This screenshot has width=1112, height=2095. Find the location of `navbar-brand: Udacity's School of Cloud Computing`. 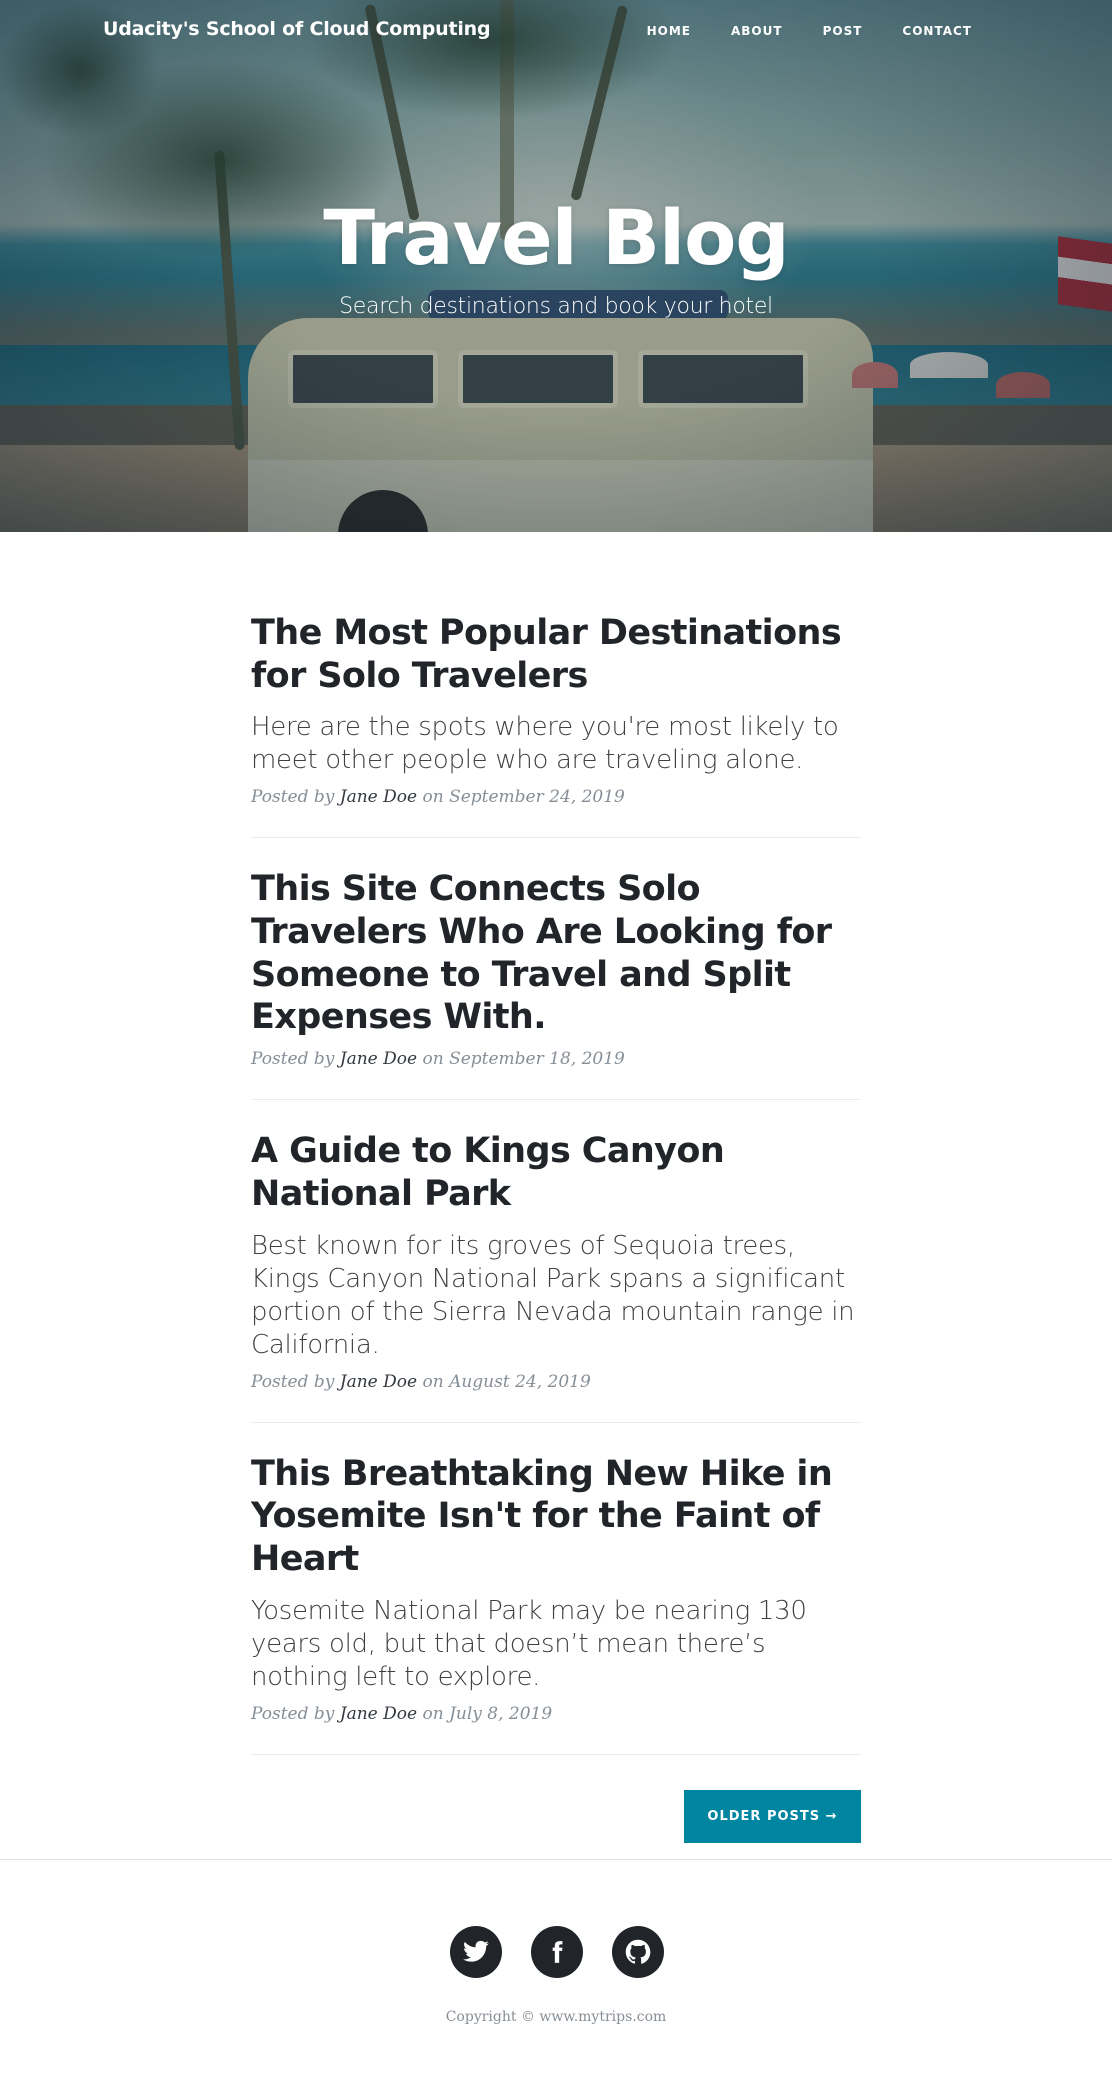

navbar-brand: Udacity's School of Cloud Computing is located at coordinates (297, 29).